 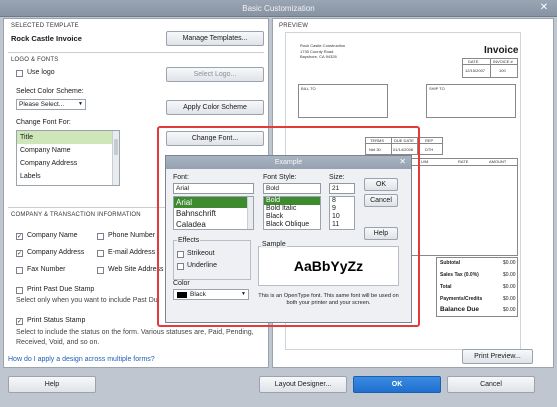 I want to click on amount-header: AMOUNT, so click(x=498, y=161).